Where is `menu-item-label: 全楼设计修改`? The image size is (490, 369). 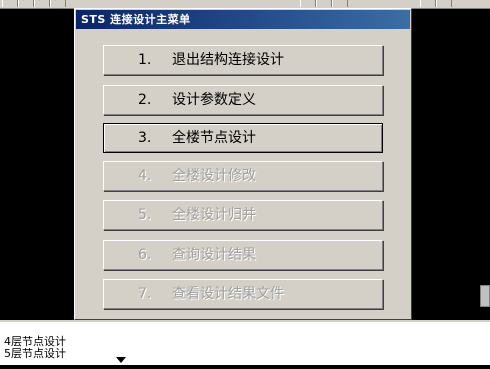 menu-item-label: 全楼设计修改 is located at coordinates (214, 176).